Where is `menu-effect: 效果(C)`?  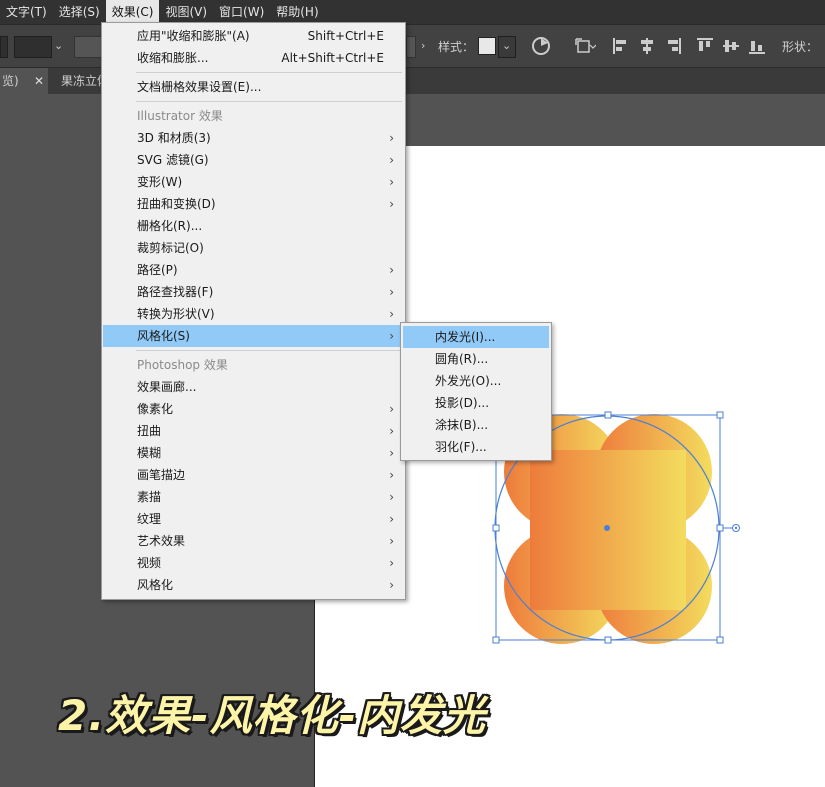 menu-effect: 效果(C) is located at coordinates (132, 12).